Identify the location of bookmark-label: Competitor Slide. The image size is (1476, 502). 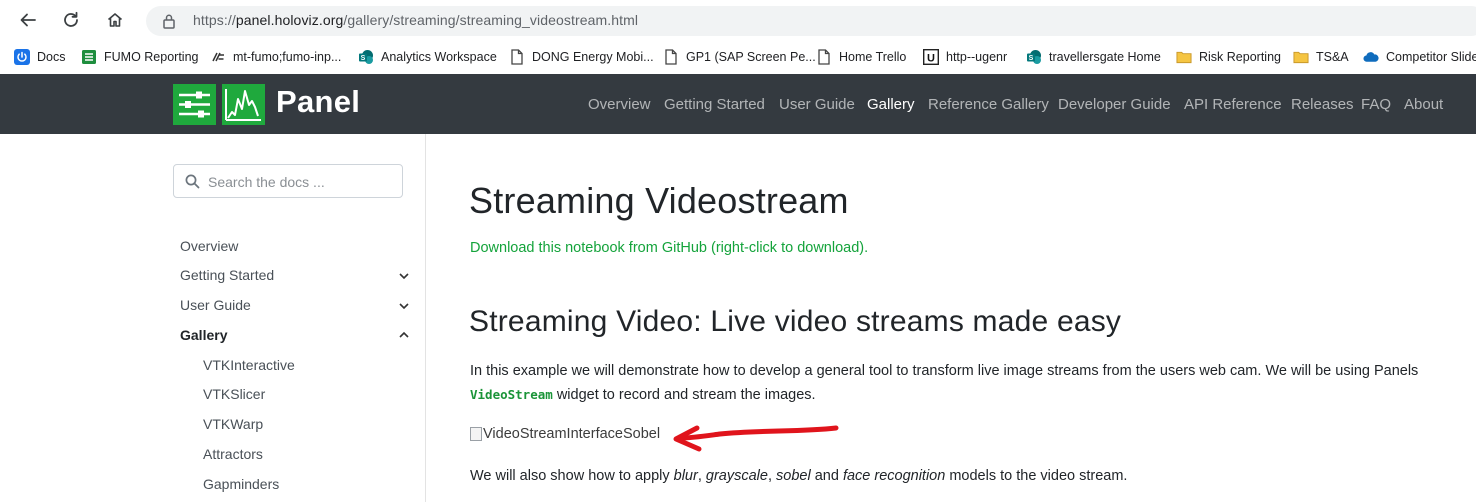
(1431, 57).